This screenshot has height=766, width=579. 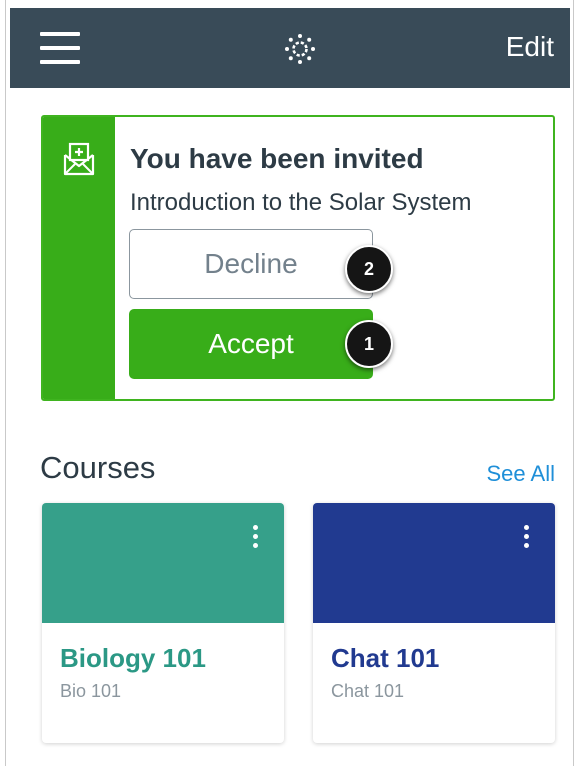 I want to click on course-card-name: Chat 101, so click(x=385, y=658).